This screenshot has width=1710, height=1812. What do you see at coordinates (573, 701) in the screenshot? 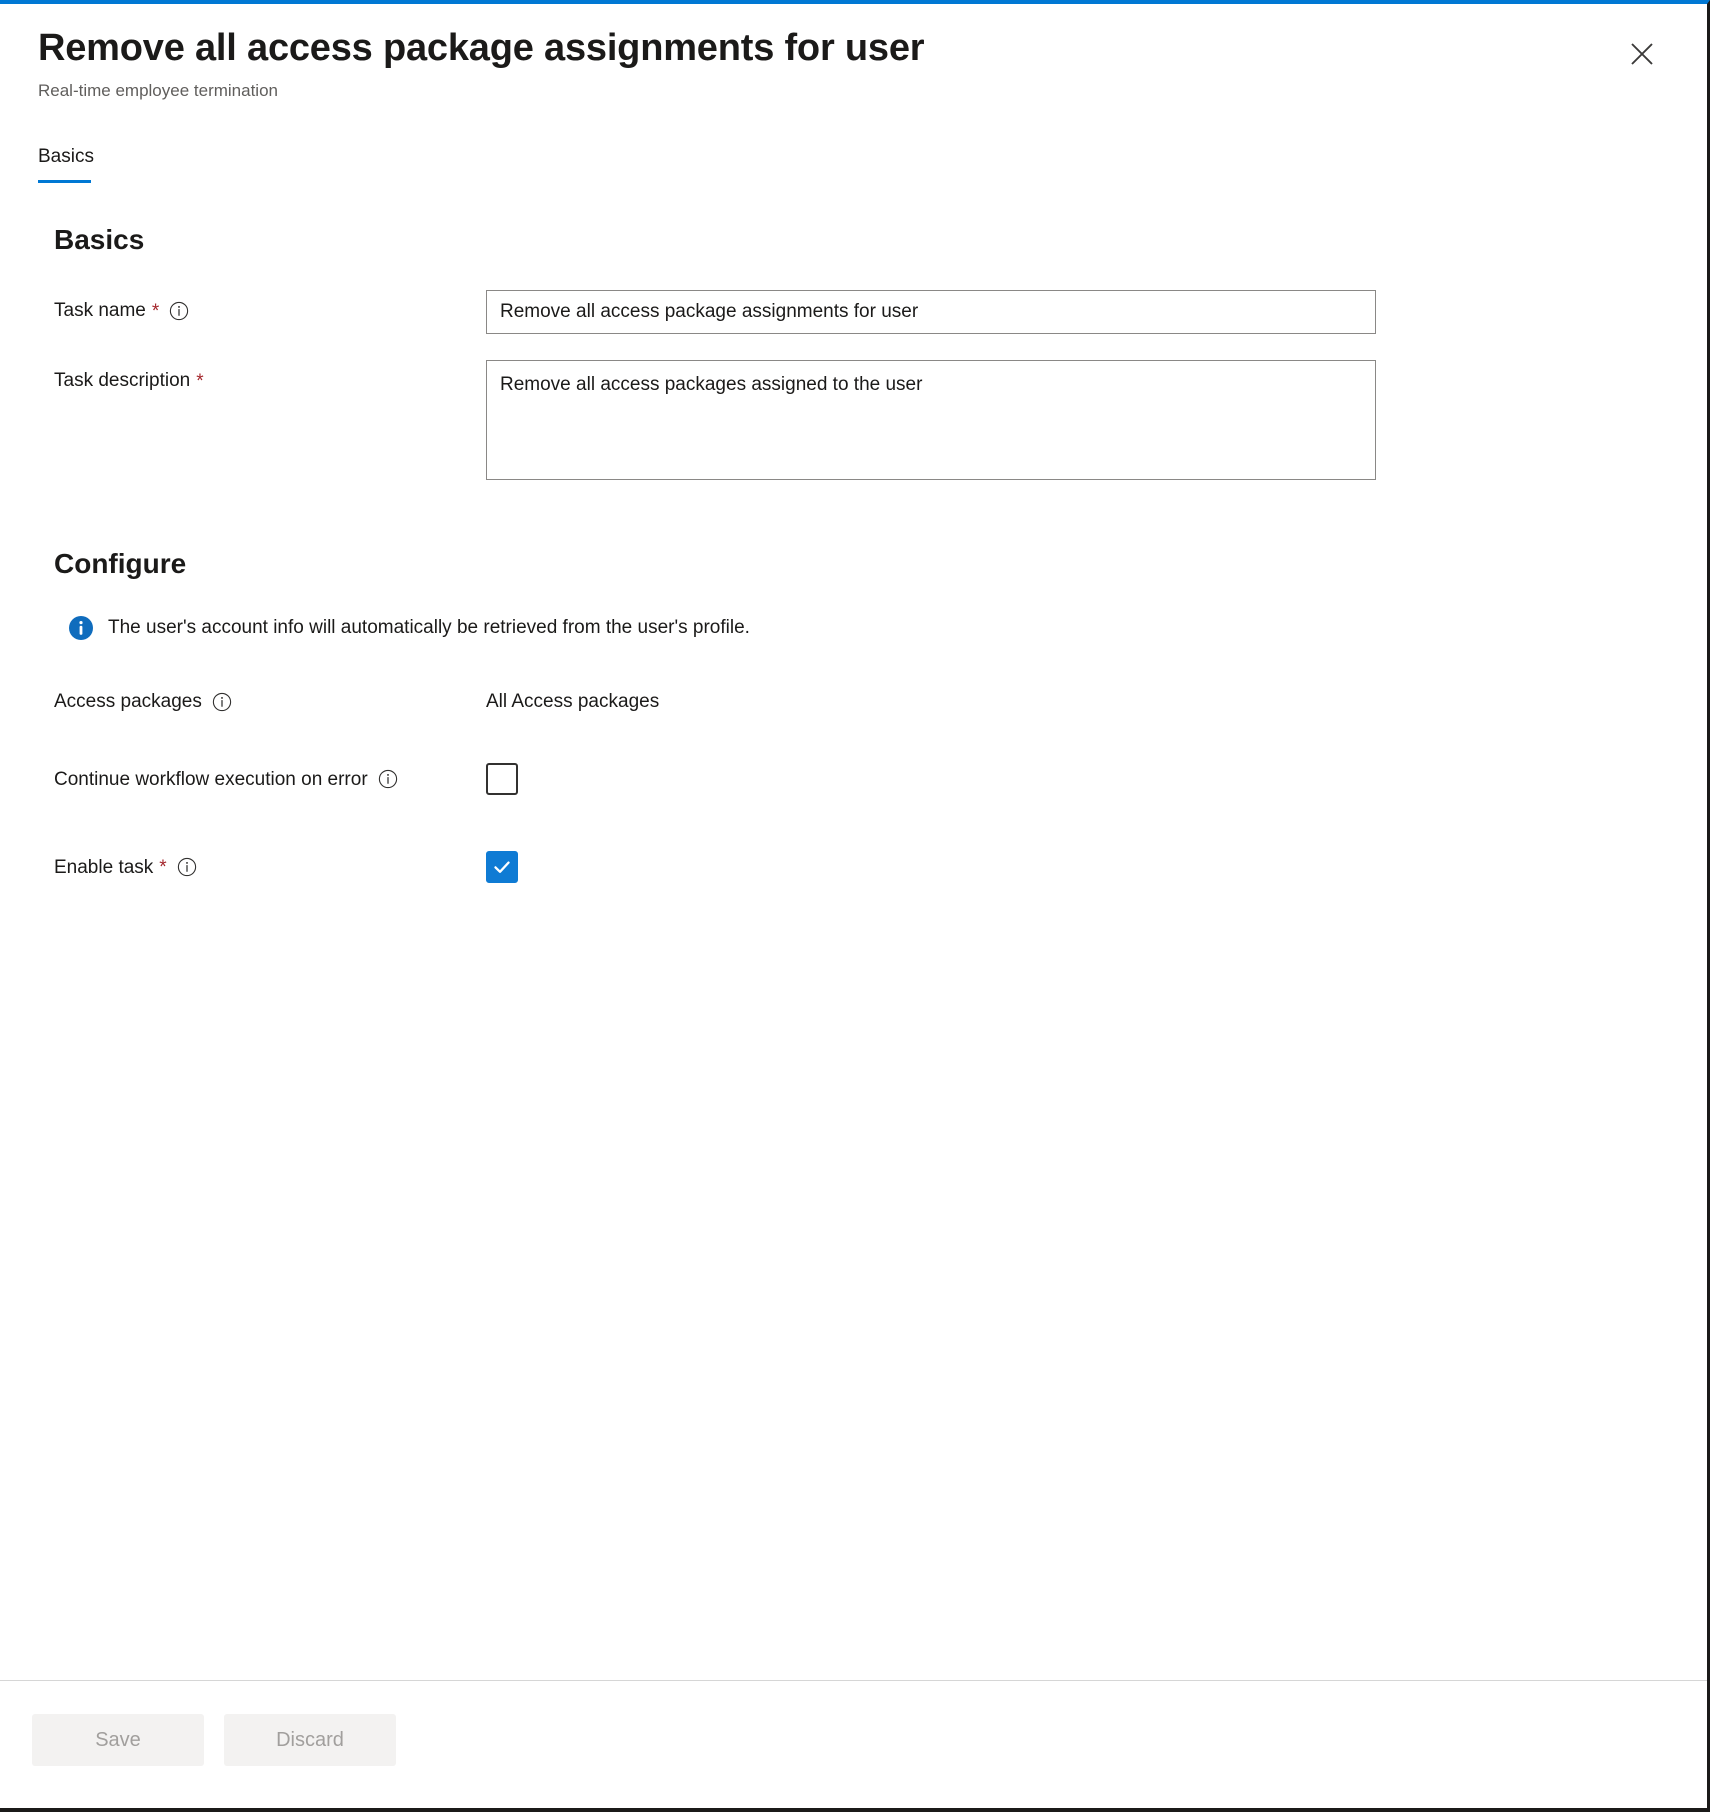
I see `access-packages-value: All Access packages` at bounding box center [573, 701].